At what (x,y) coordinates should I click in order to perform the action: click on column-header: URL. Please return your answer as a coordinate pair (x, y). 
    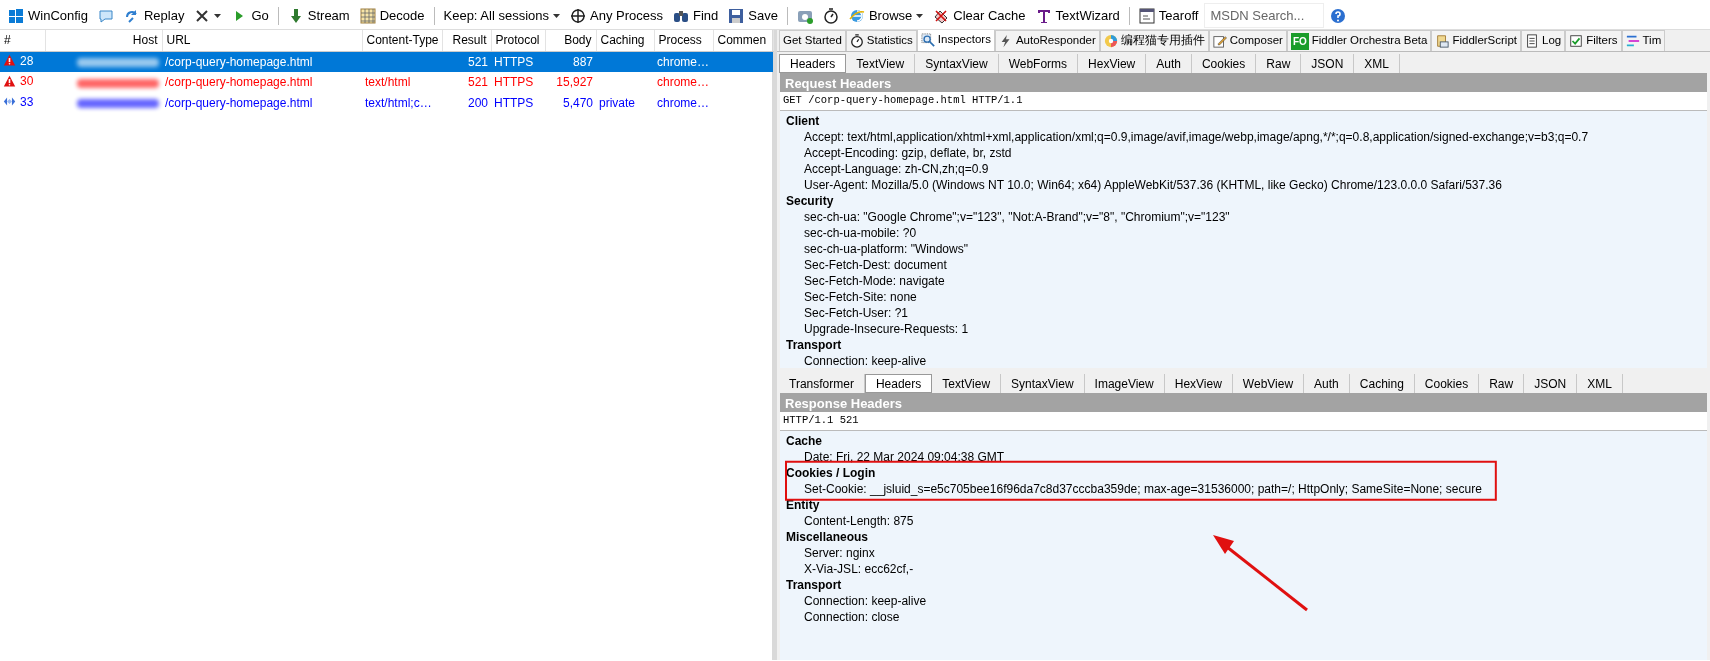
    Looking at the image, I should click on (262, 40).